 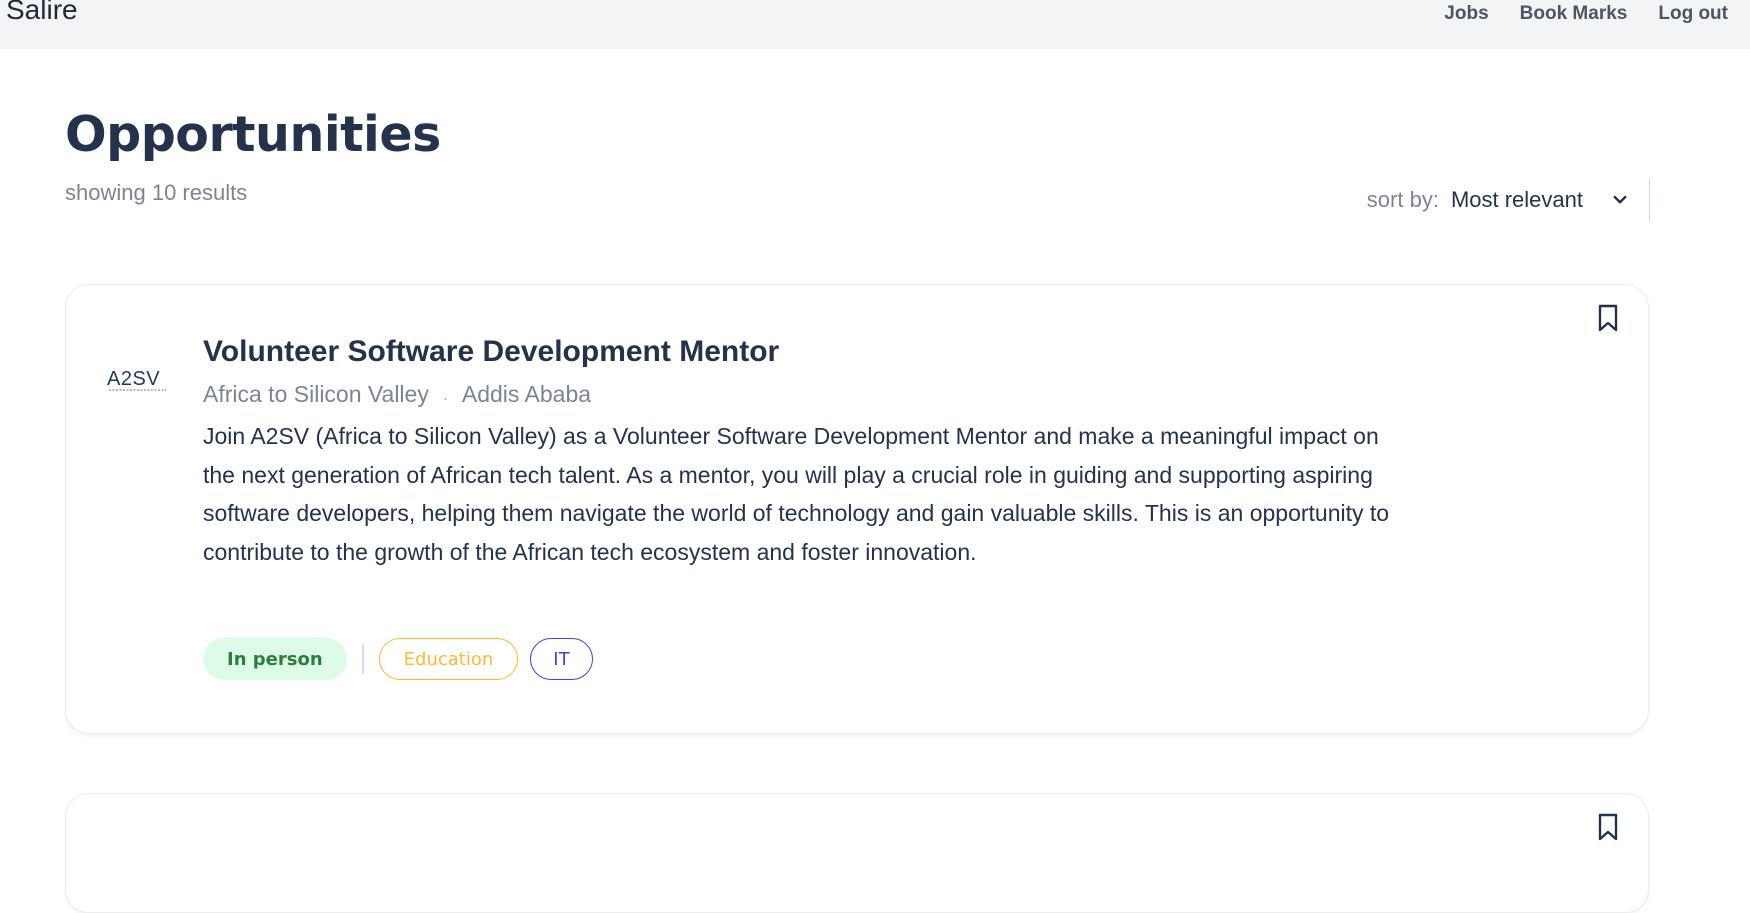 I want to click on company-name: Africa to Silicon Valley, so click(x=316, y=394).